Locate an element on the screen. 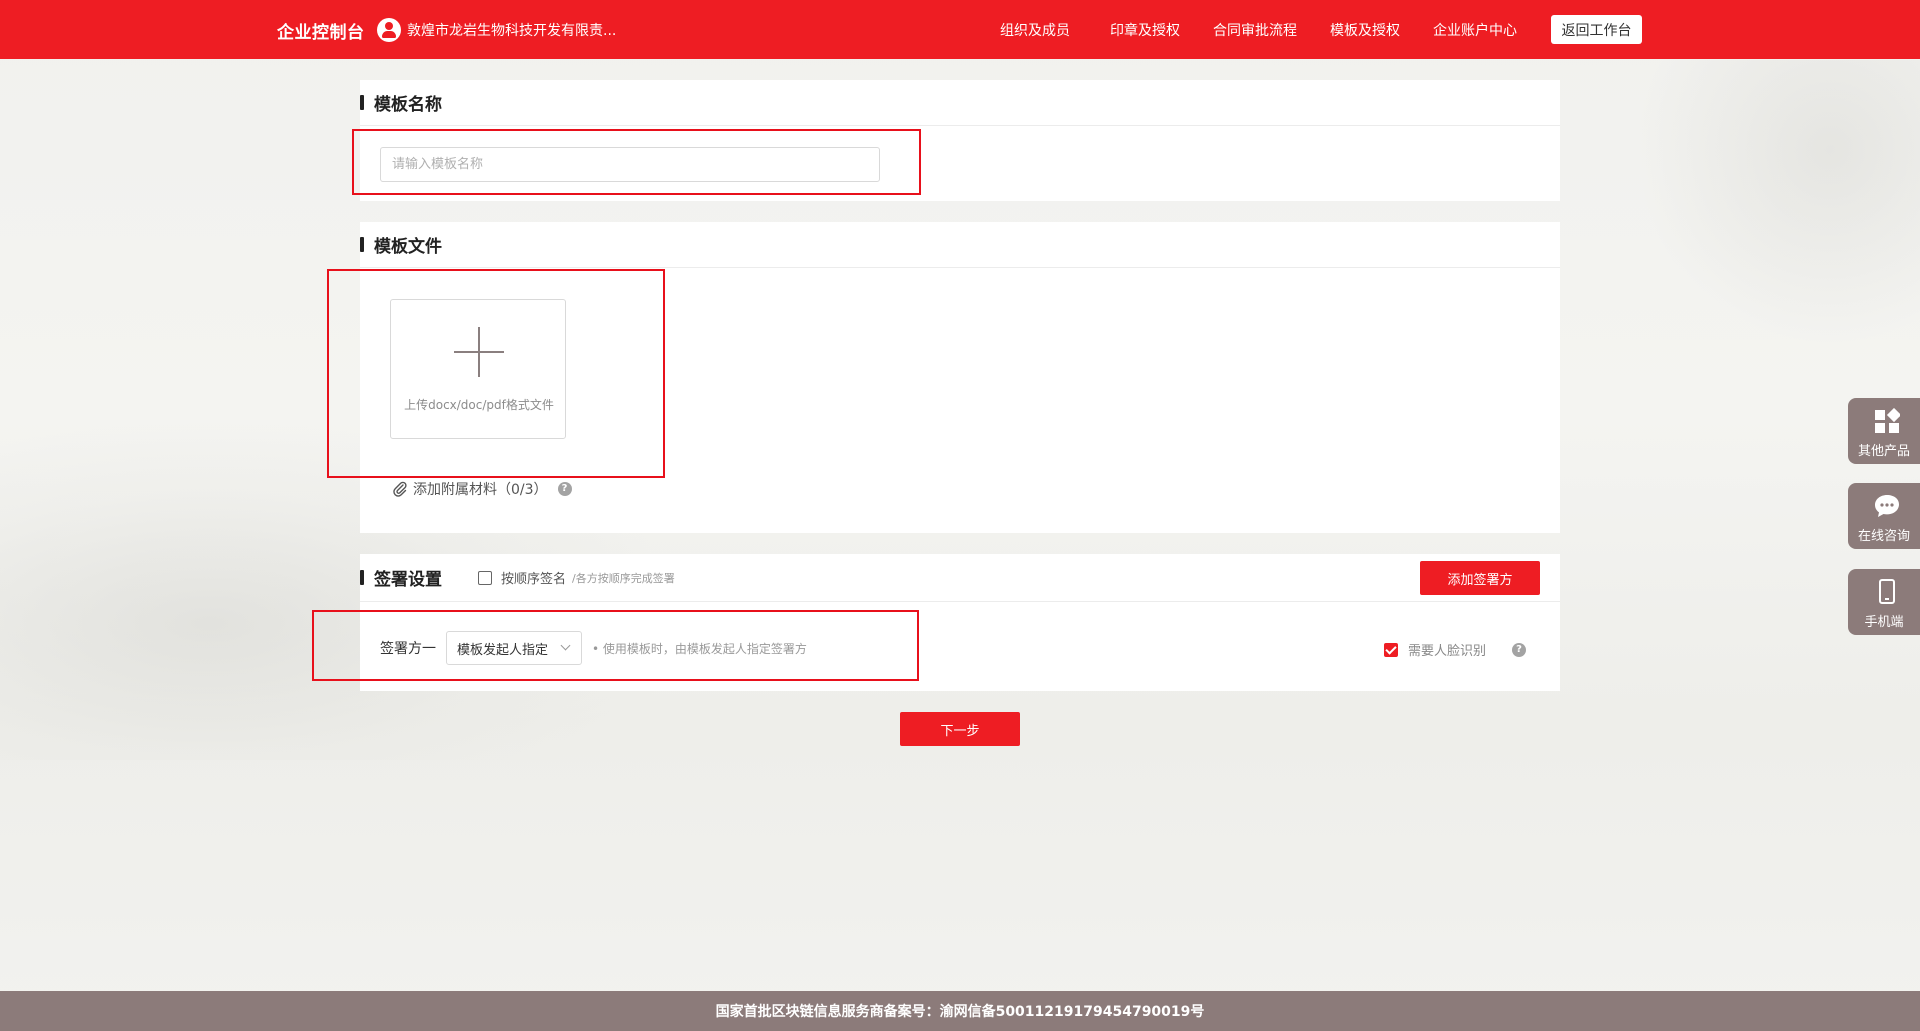 Image resolution: width=1920 pixels, height=1031 pixels. online-consult-float: 在线咨询 is located at coordinates (1884, 516).